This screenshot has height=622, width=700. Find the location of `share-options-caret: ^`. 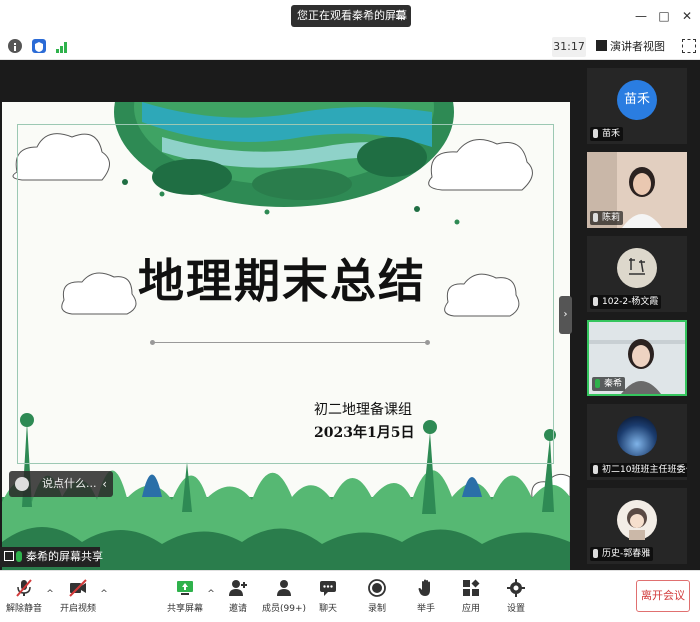

share-options-caret: ^ is located at coordinates (211, 594).